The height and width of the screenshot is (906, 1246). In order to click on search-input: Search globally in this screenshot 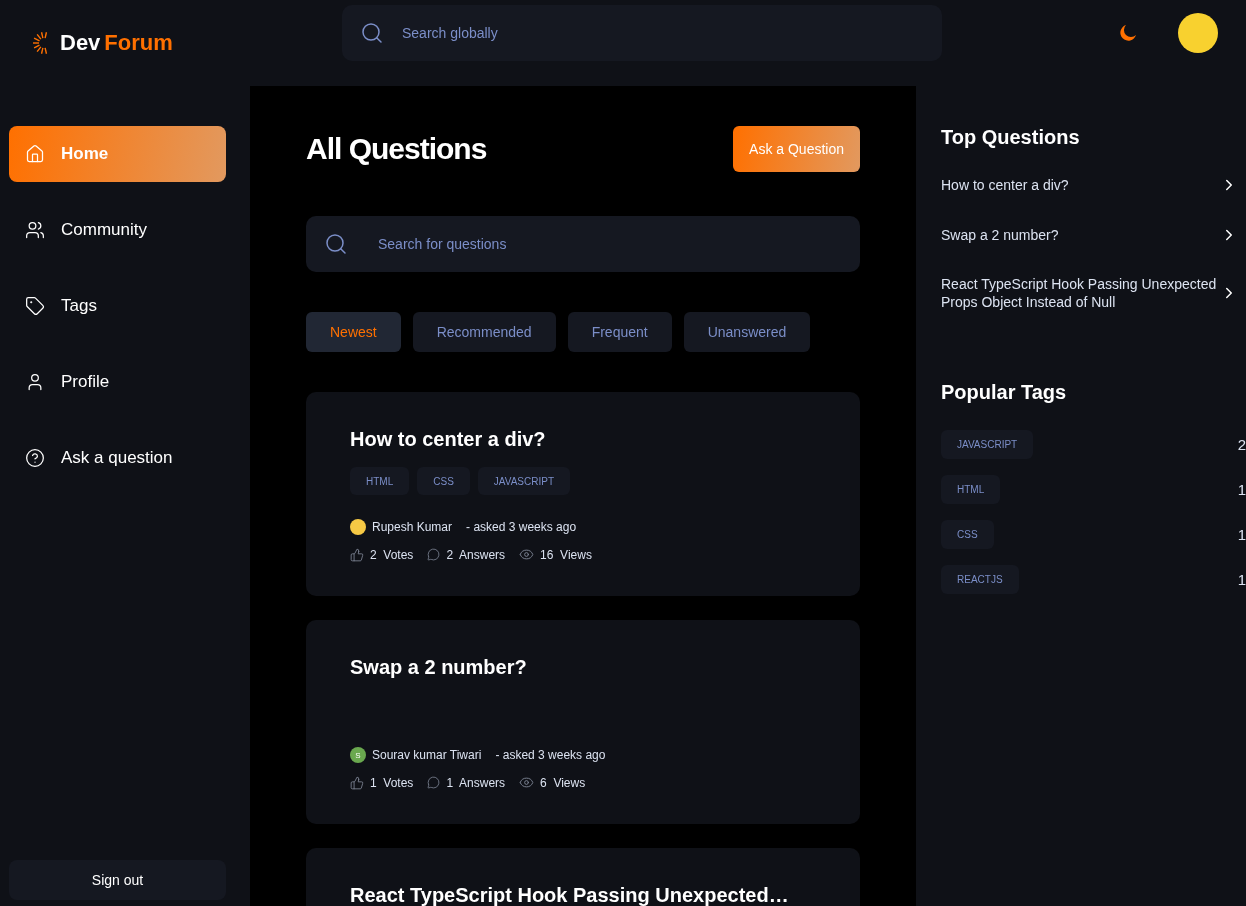, I will do `click(662, 33)`.